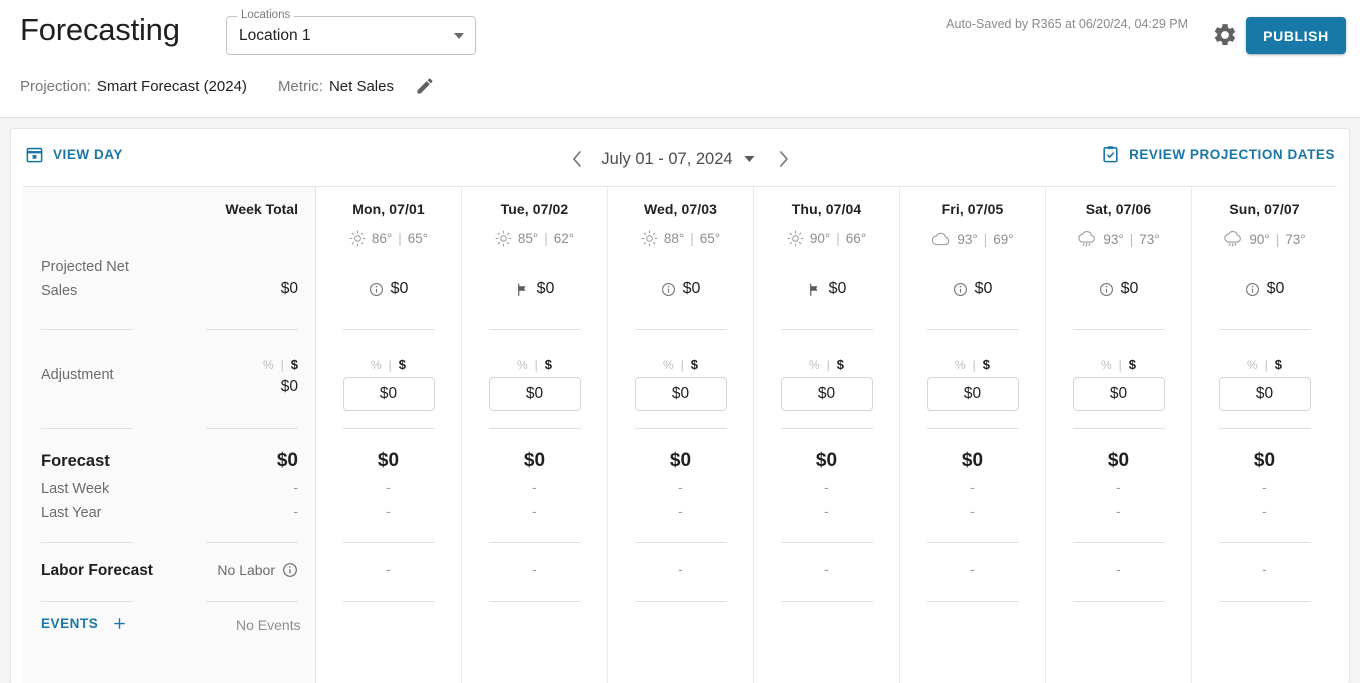 The width and height of the screenshot is (1360, 683). What do you see at coordinates (1225, 35) in the screenshot?
I see `gear-icon` at bounding box center [1225, 35].